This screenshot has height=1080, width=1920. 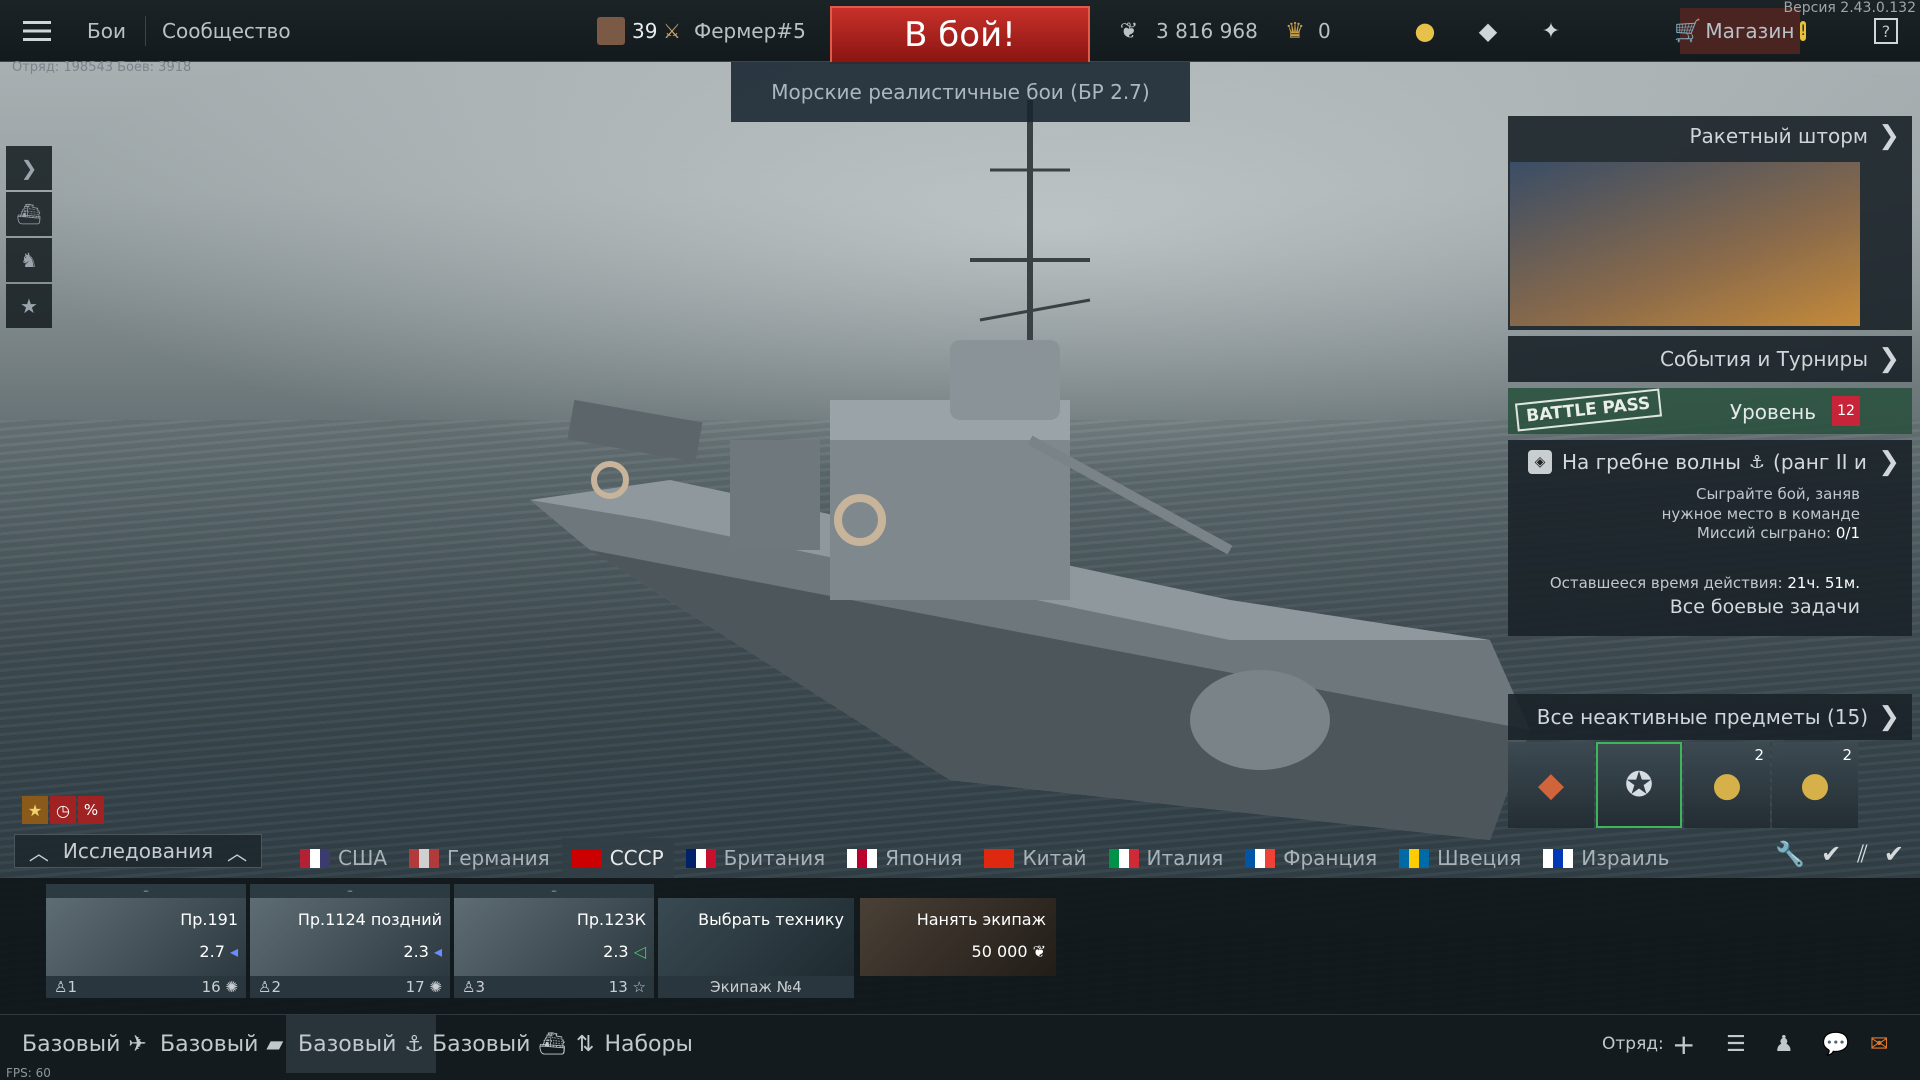 What do you see at coordinates (1685, 244) in the screenshot?
I see `event-image` at bounding box center [1685, 244].